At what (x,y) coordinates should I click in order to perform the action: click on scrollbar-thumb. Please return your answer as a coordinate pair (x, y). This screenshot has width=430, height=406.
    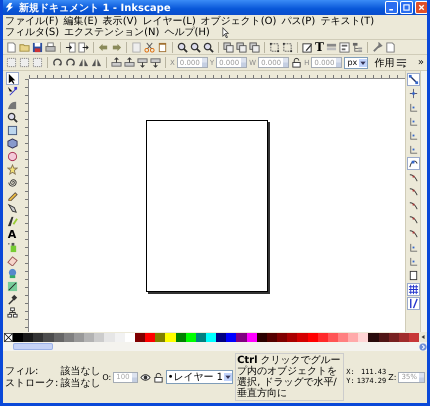
    Looking at the image, I should click on (33, 346).